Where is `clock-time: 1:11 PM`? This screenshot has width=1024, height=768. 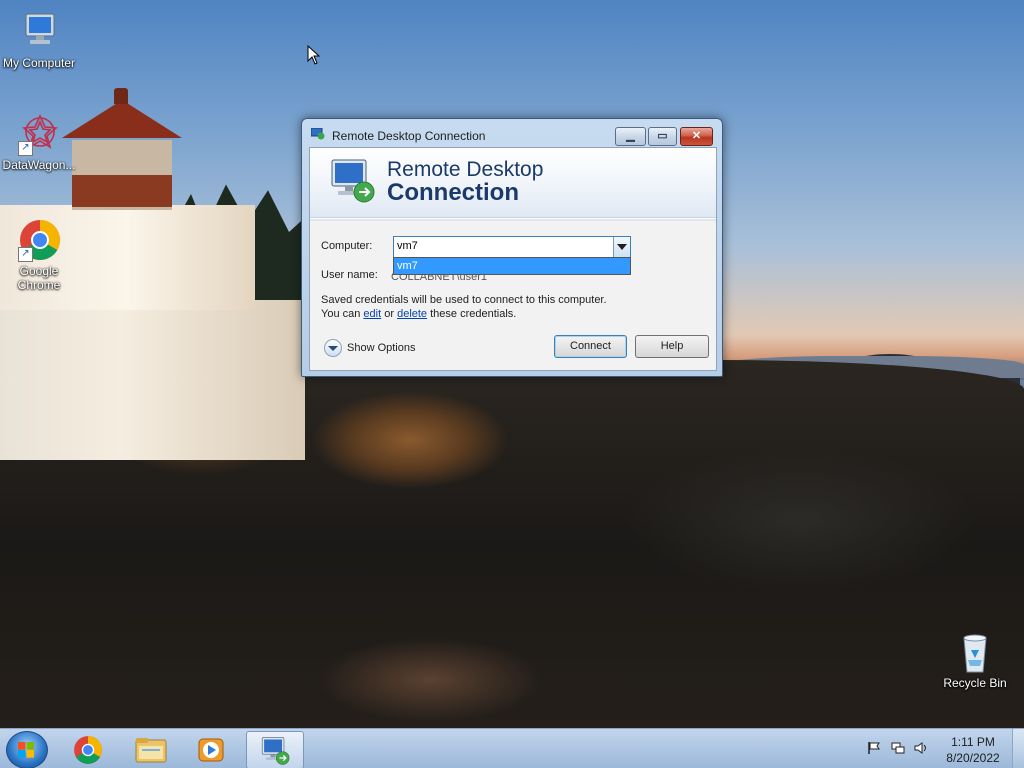
clock-time: 1:11 PM is located at coordinates (973, 742).